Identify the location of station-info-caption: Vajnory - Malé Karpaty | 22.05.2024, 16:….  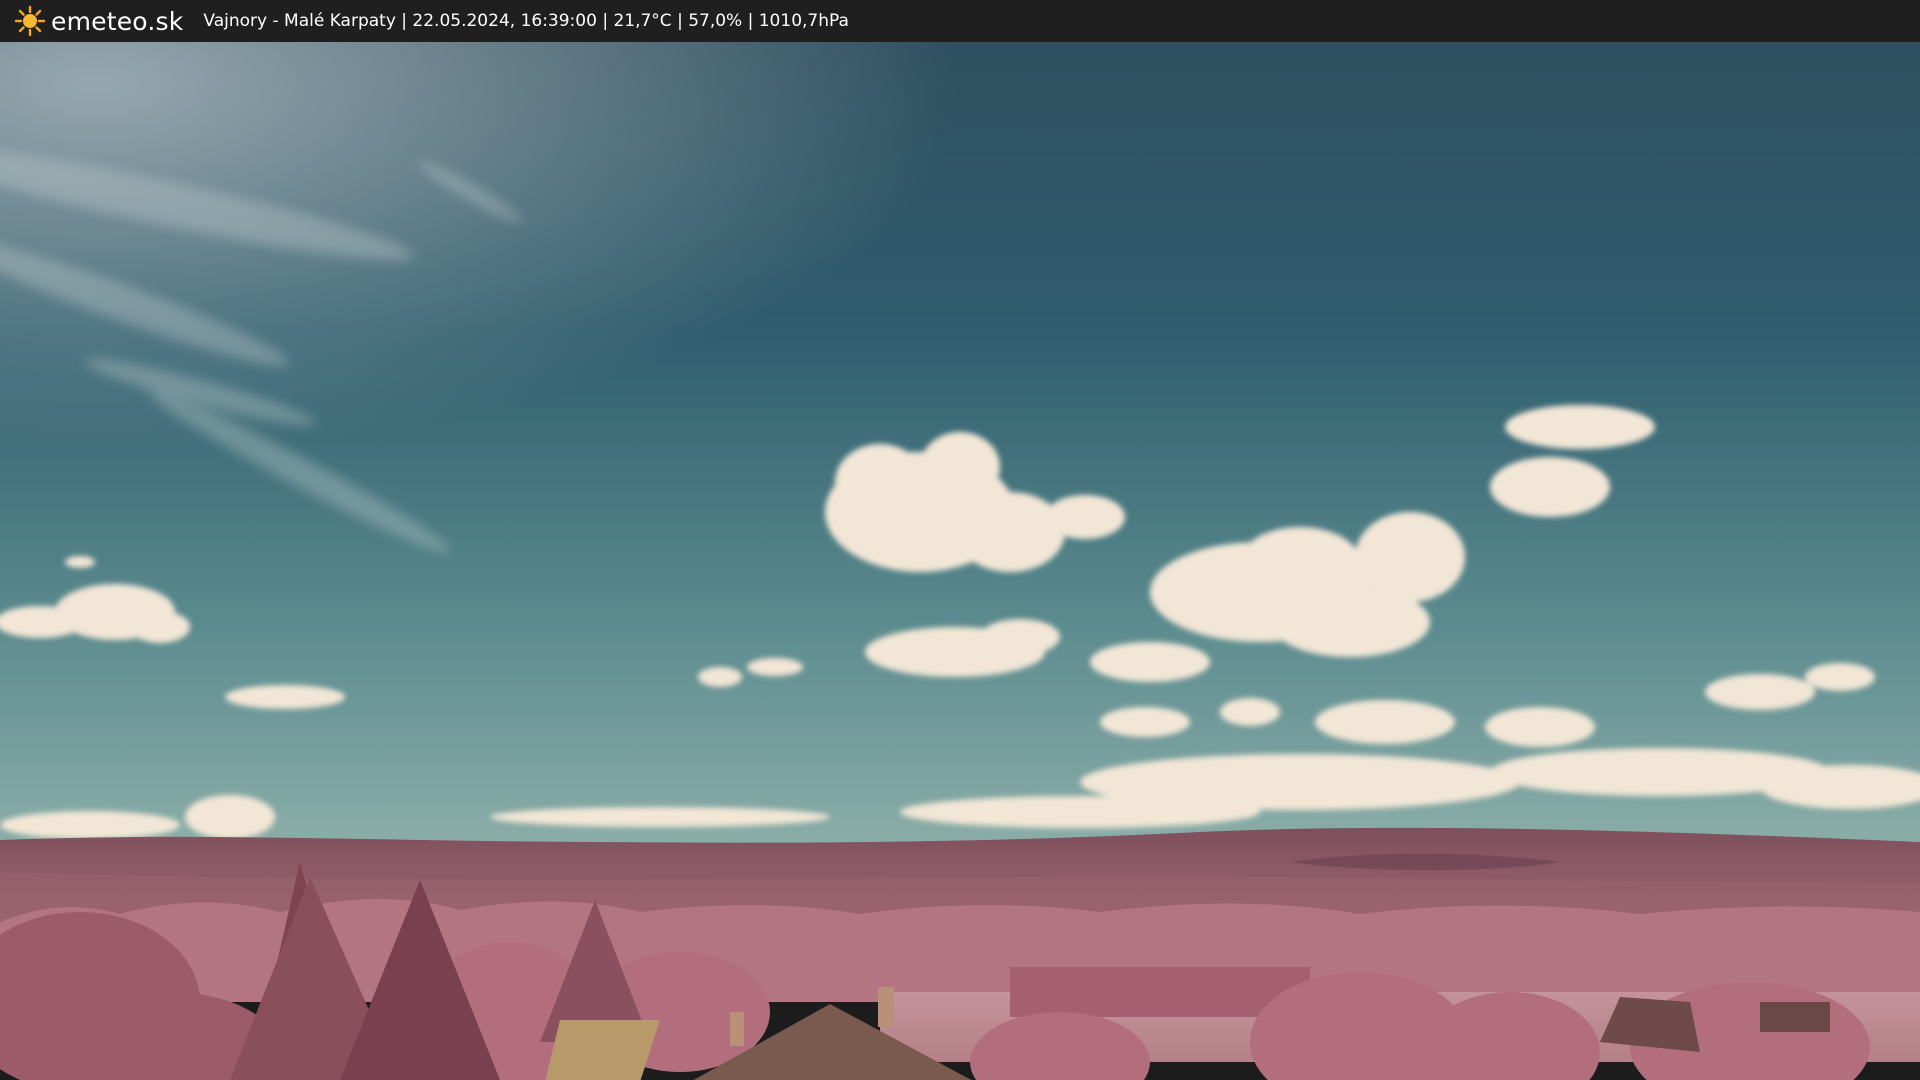
(526, 21).